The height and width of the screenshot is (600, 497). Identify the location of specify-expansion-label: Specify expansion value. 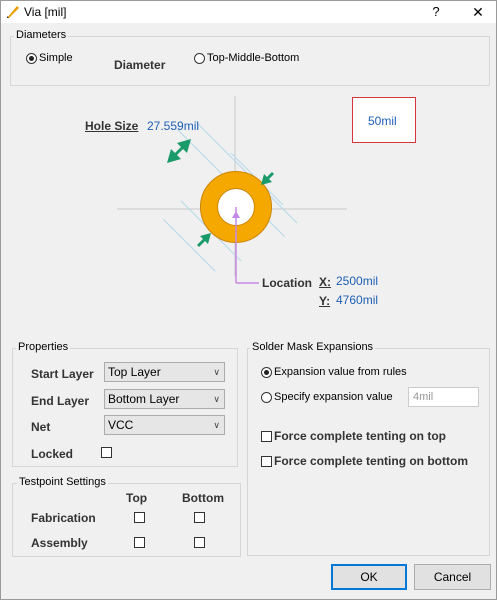
(333, 397).